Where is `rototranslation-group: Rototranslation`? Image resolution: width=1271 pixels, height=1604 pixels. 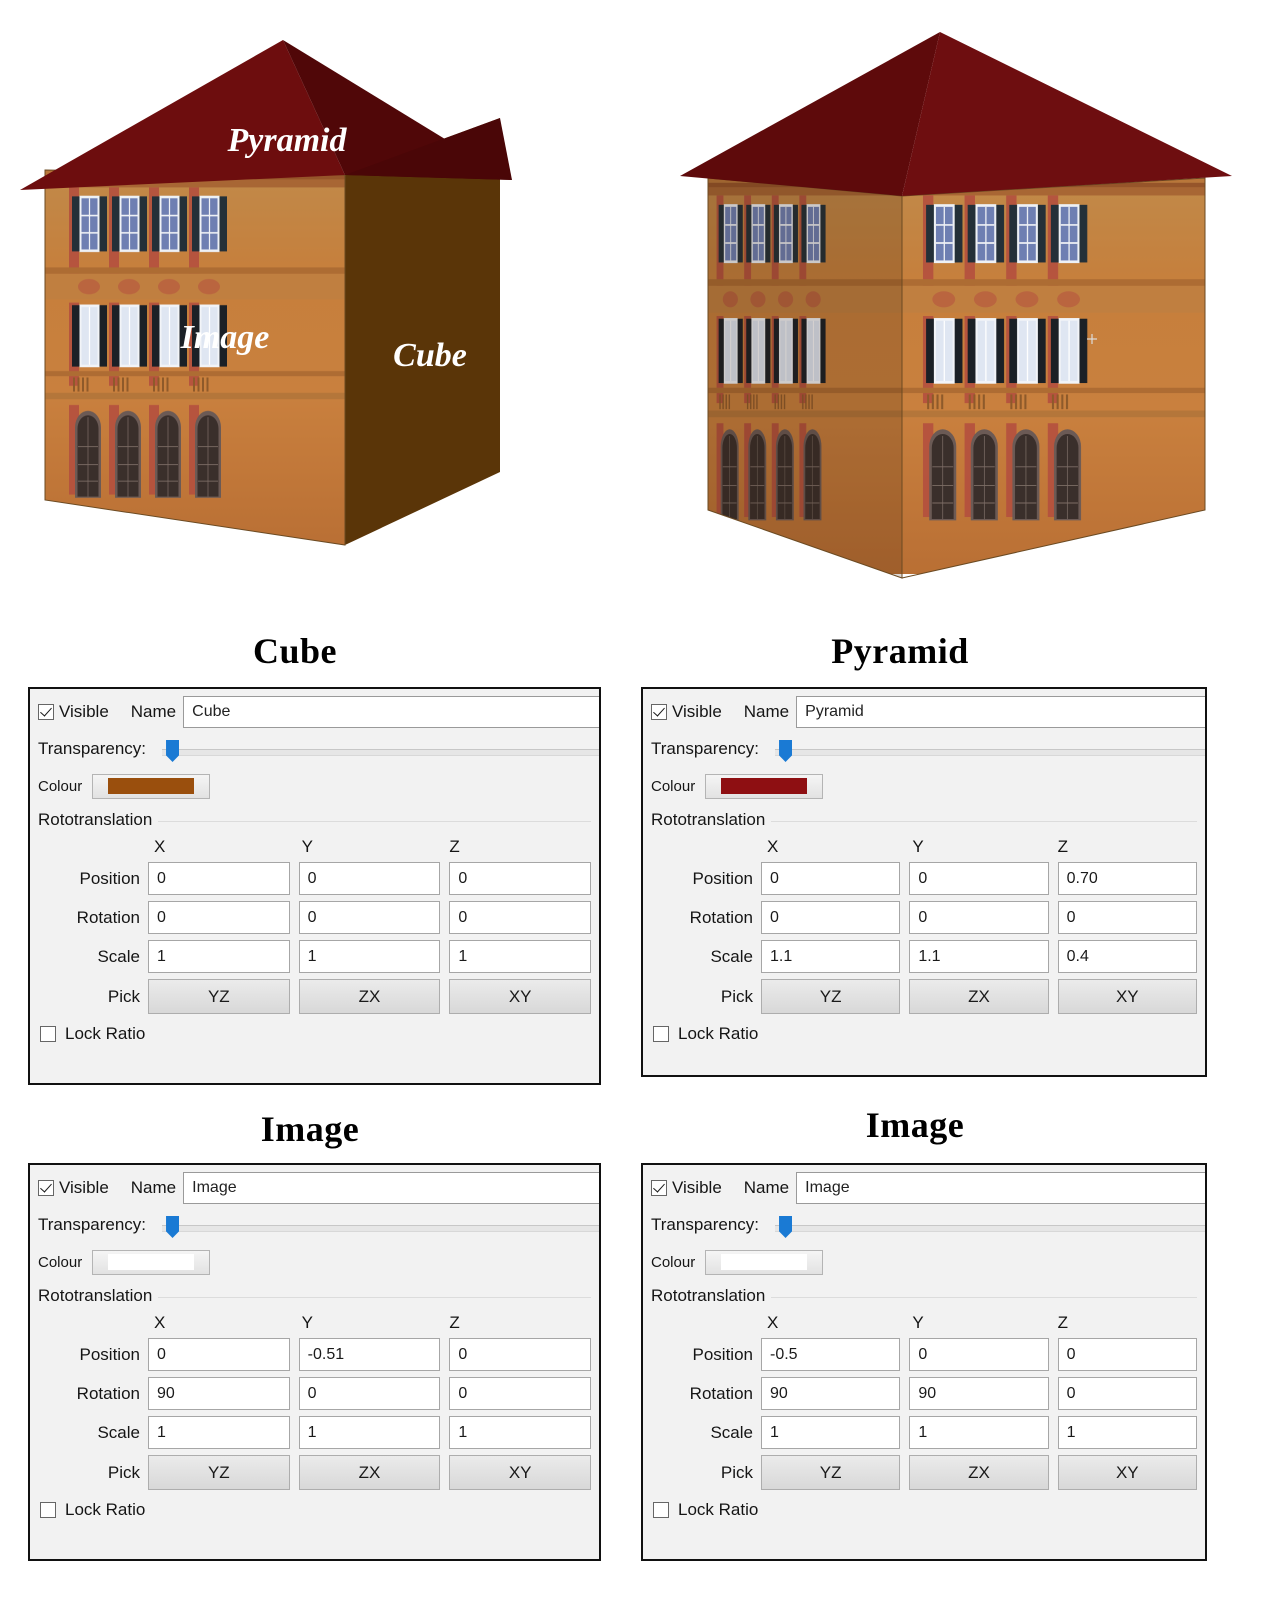 rototranslation-group: Rototranslation is located at coordinates (314, 1296).